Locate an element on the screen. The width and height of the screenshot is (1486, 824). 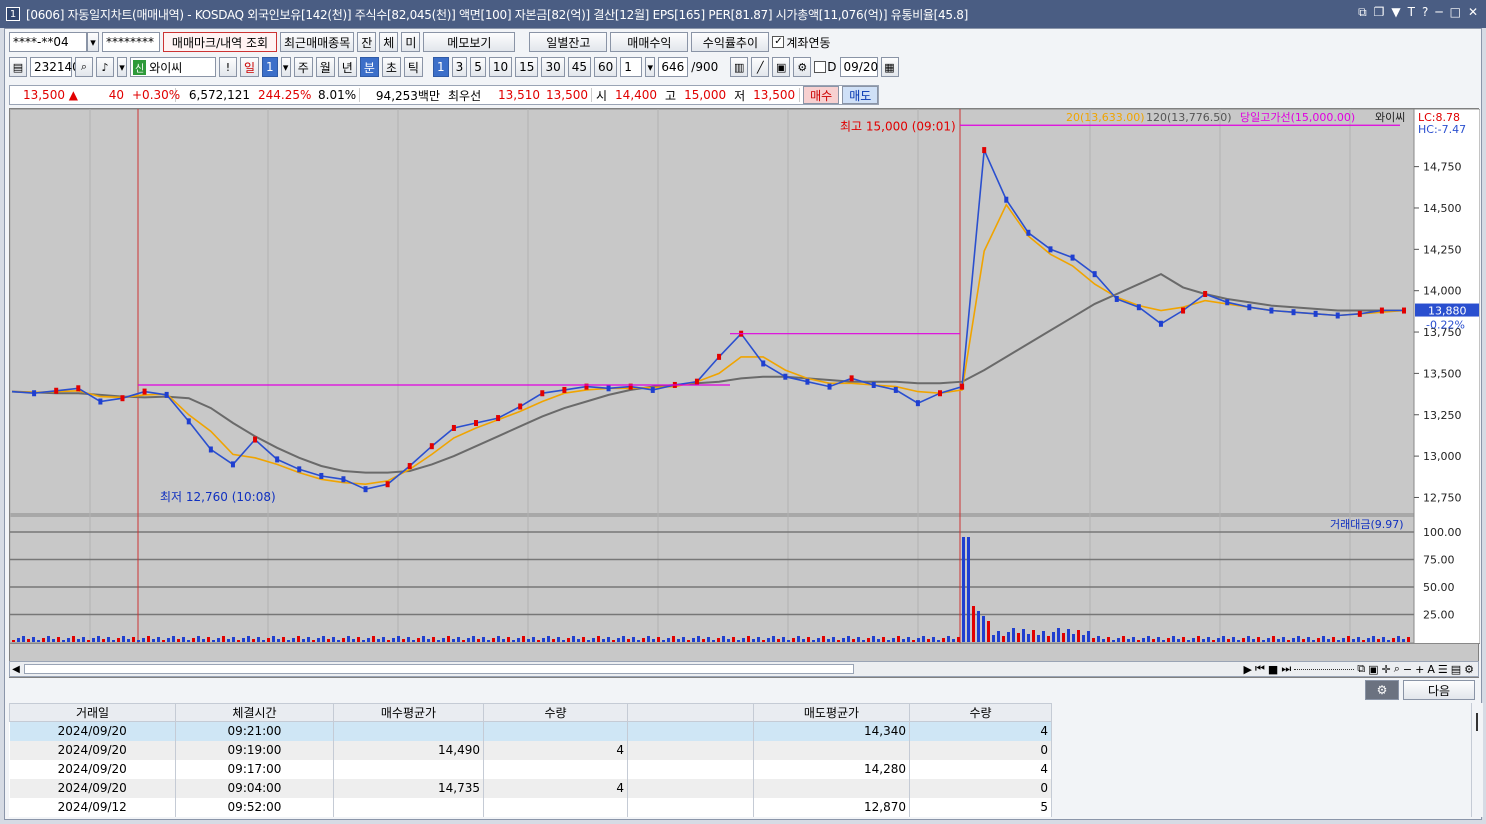
save-icon: ▣ is located at coordinates (781, 67).